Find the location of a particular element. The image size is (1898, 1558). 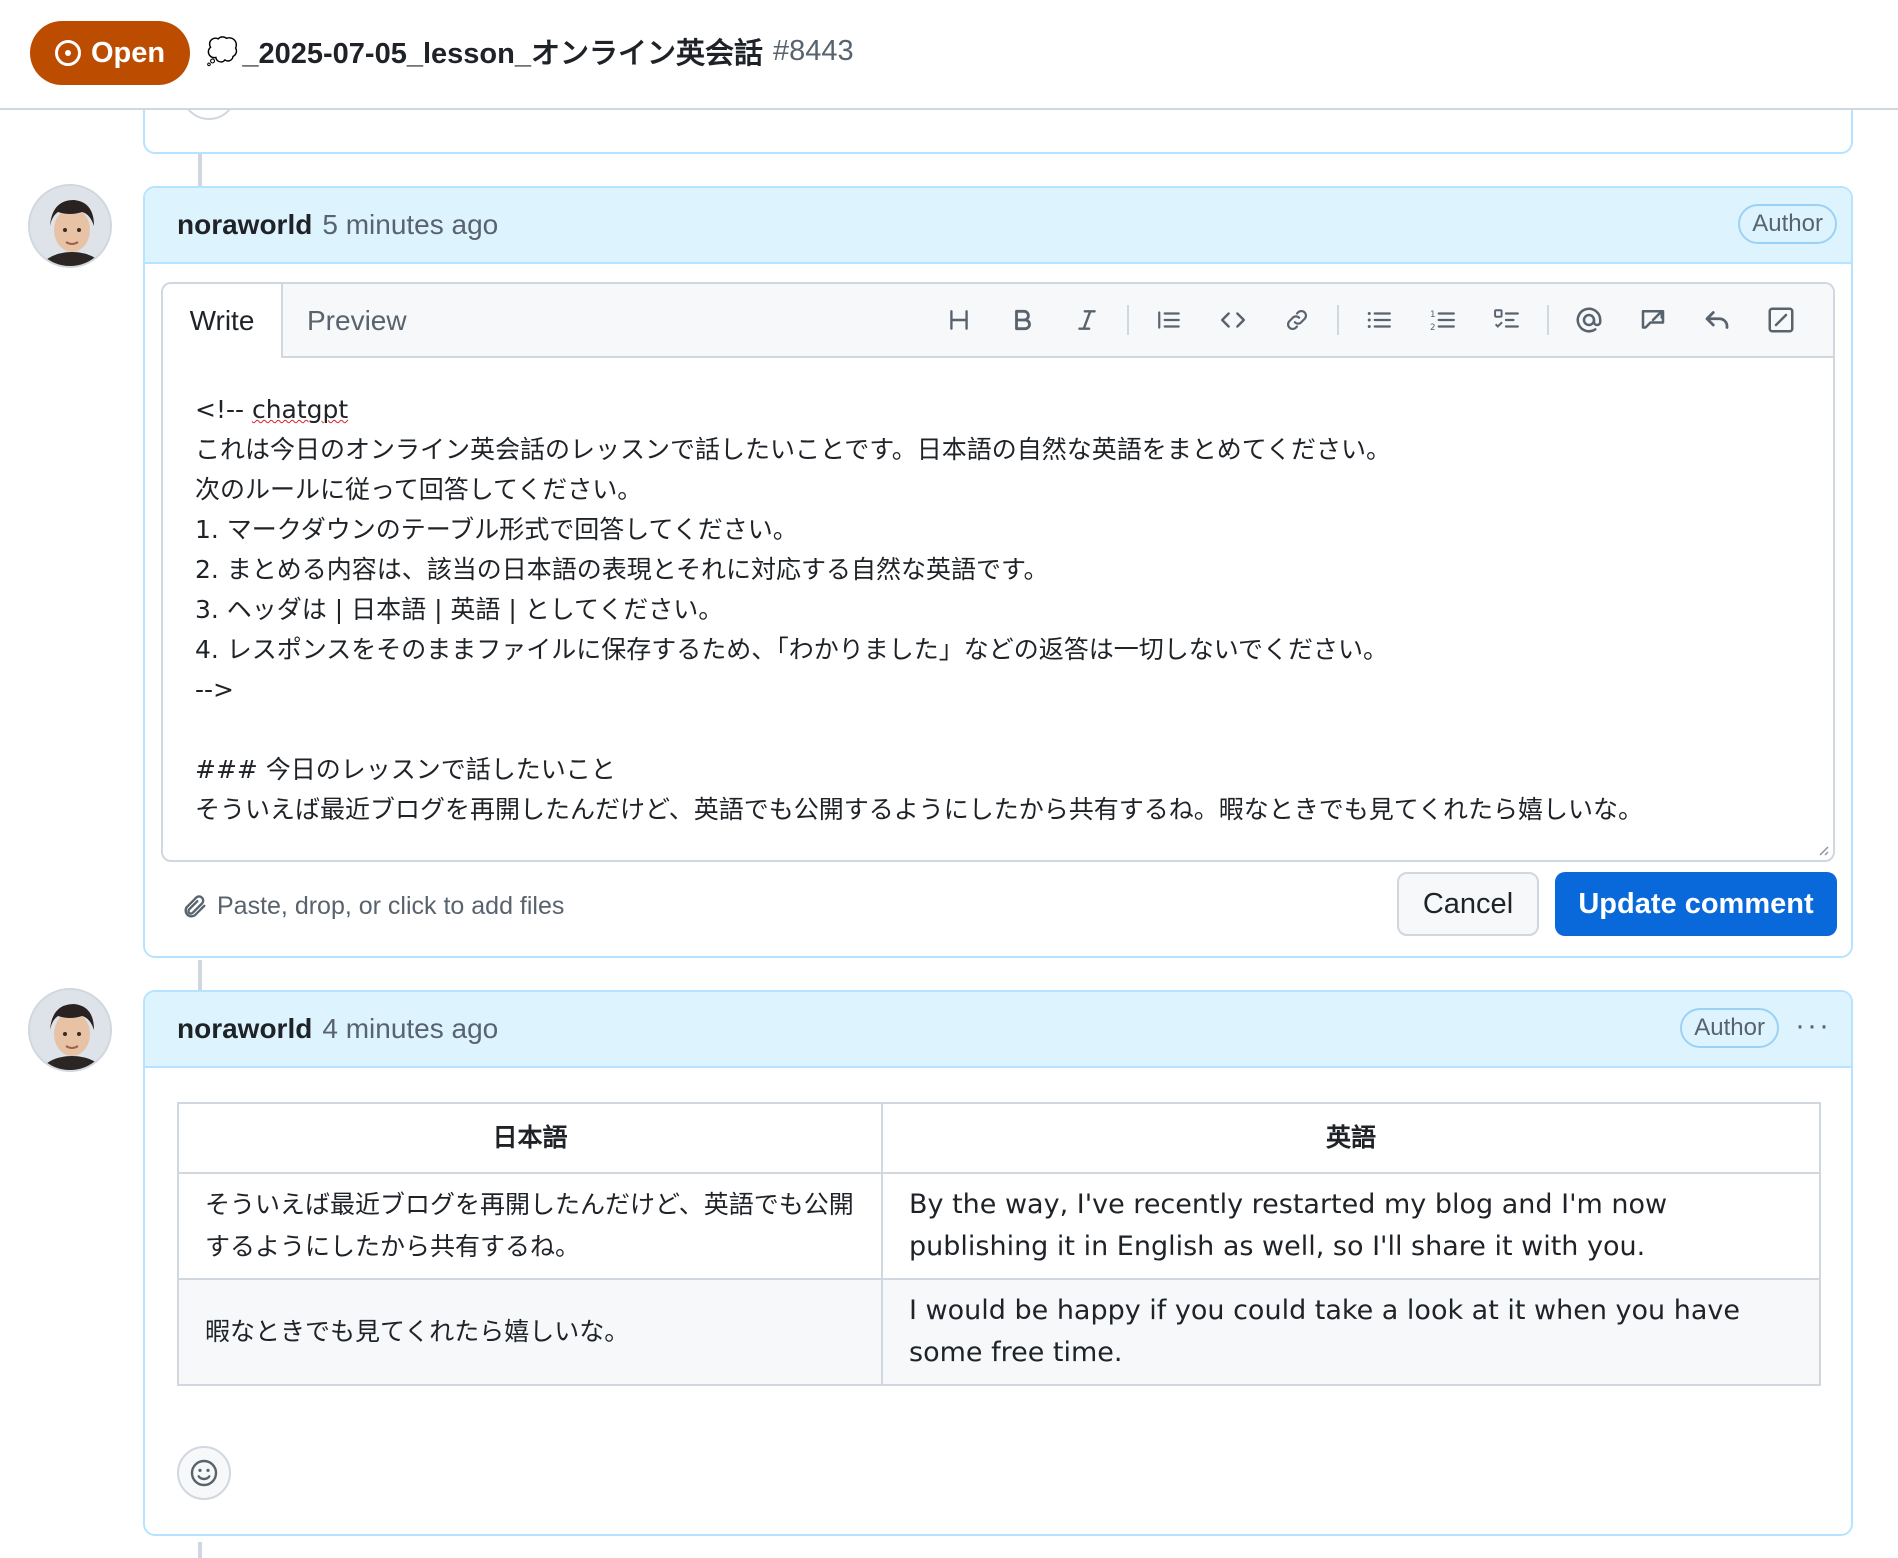

issue-title: 💭 _2025-07-05_lesson_オンライン英会話 #8443 is located at coordinates (530, 51).